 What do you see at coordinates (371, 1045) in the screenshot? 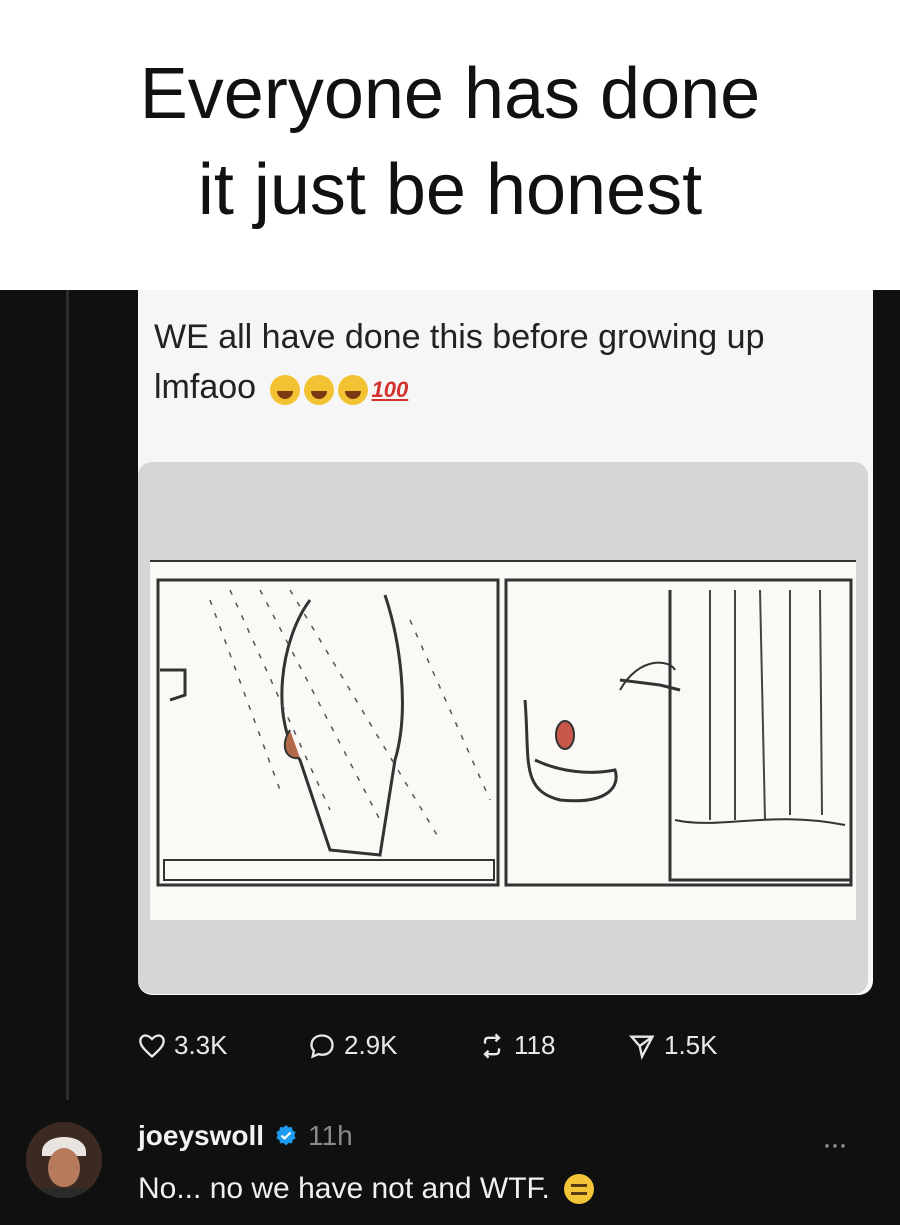
I see `comment-count: 2.9K` at bounding box center [371, 1045].